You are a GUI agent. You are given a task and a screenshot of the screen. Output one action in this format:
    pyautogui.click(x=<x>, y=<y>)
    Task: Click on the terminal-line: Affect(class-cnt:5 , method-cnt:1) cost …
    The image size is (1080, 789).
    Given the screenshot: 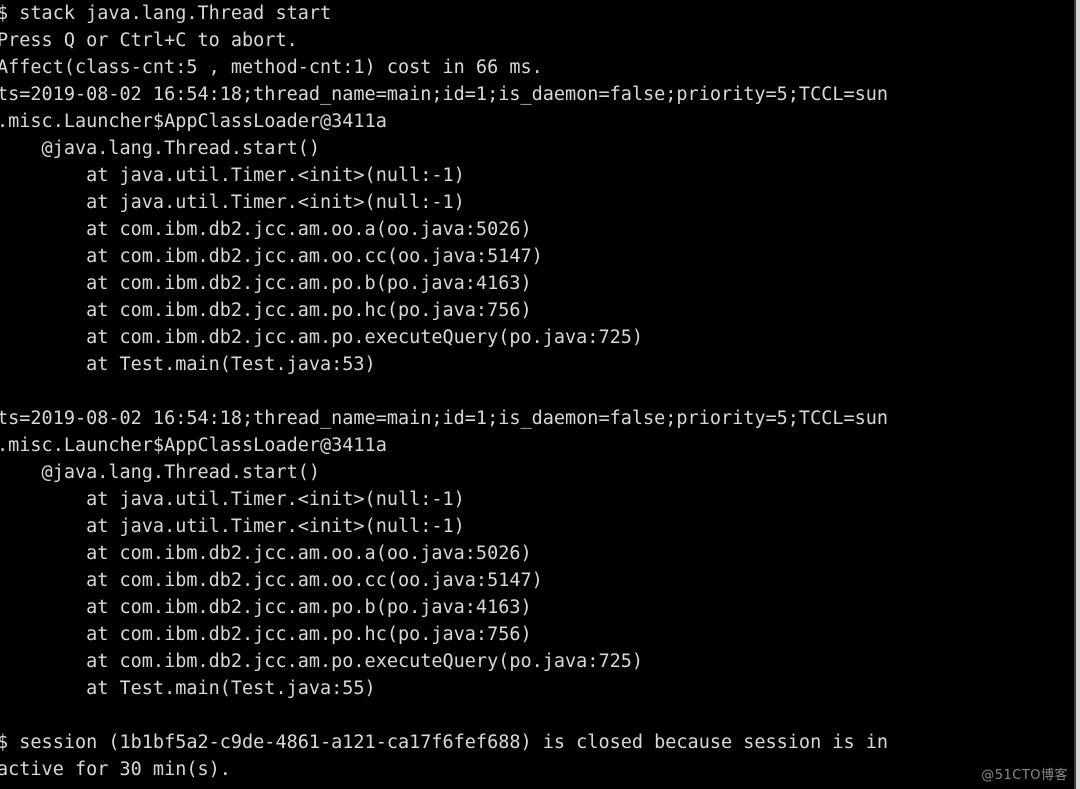 What is the action you would take?
    pyautogui.click(x=271, y=67)
    